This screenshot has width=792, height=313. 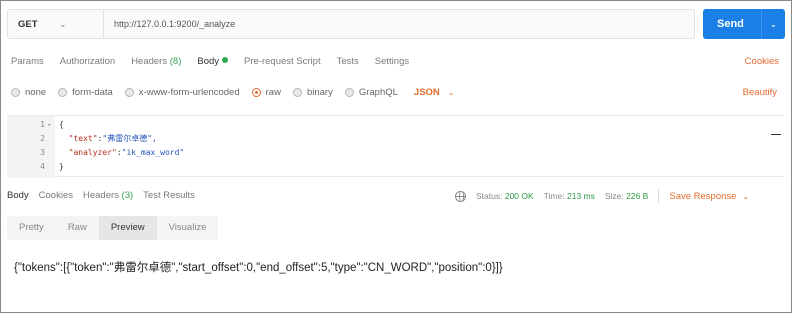 What do you see at coordinates (56, 195) in the screenshot?
I see `response-tab-cookies: Cookies` at bounding box center [56, 195].